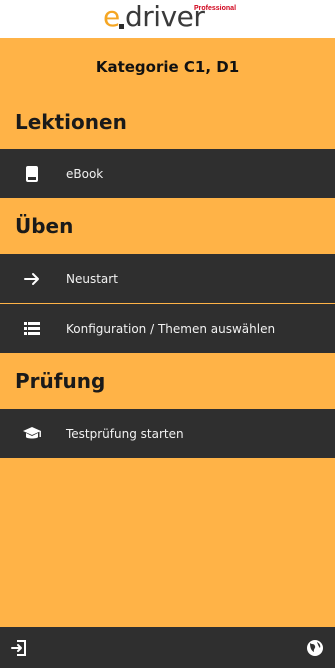  What do you see at coordinates (44, 226) in the screenshot?
I see `section-title-ueben: Üben` at bounding box center [44, 226].